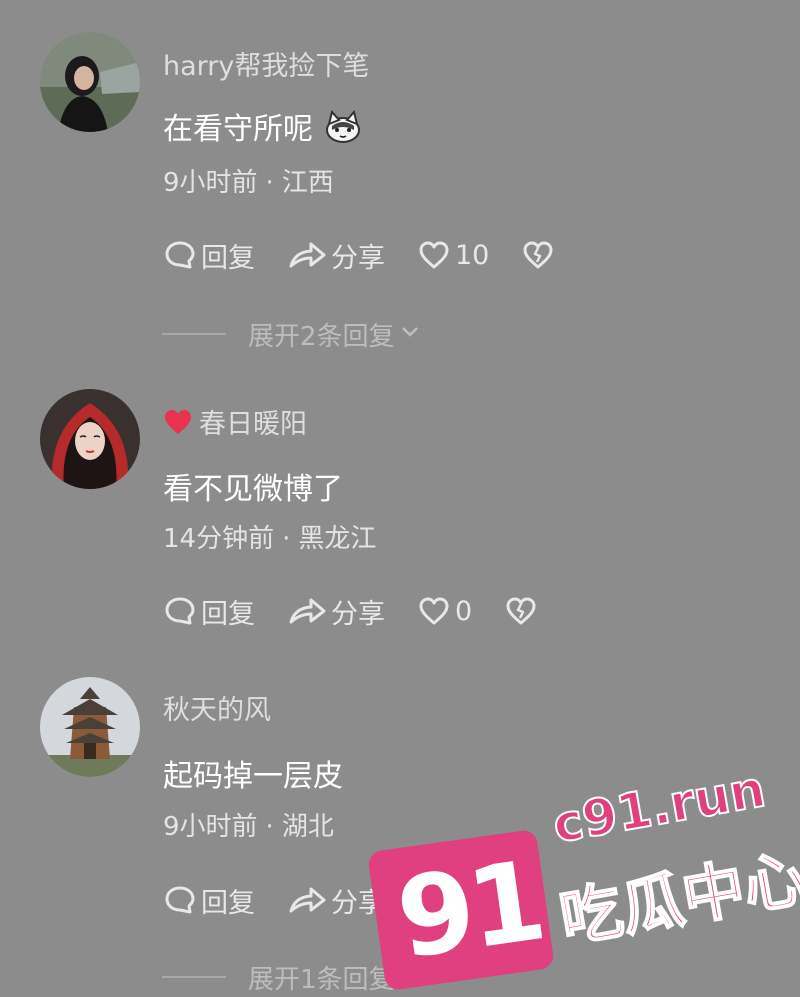 The height and width of the screenshot is (997, 800). Describe the element at coordinates (238, 129) in the screenshot. I see `comment-body: 在看守所呢` at that location.